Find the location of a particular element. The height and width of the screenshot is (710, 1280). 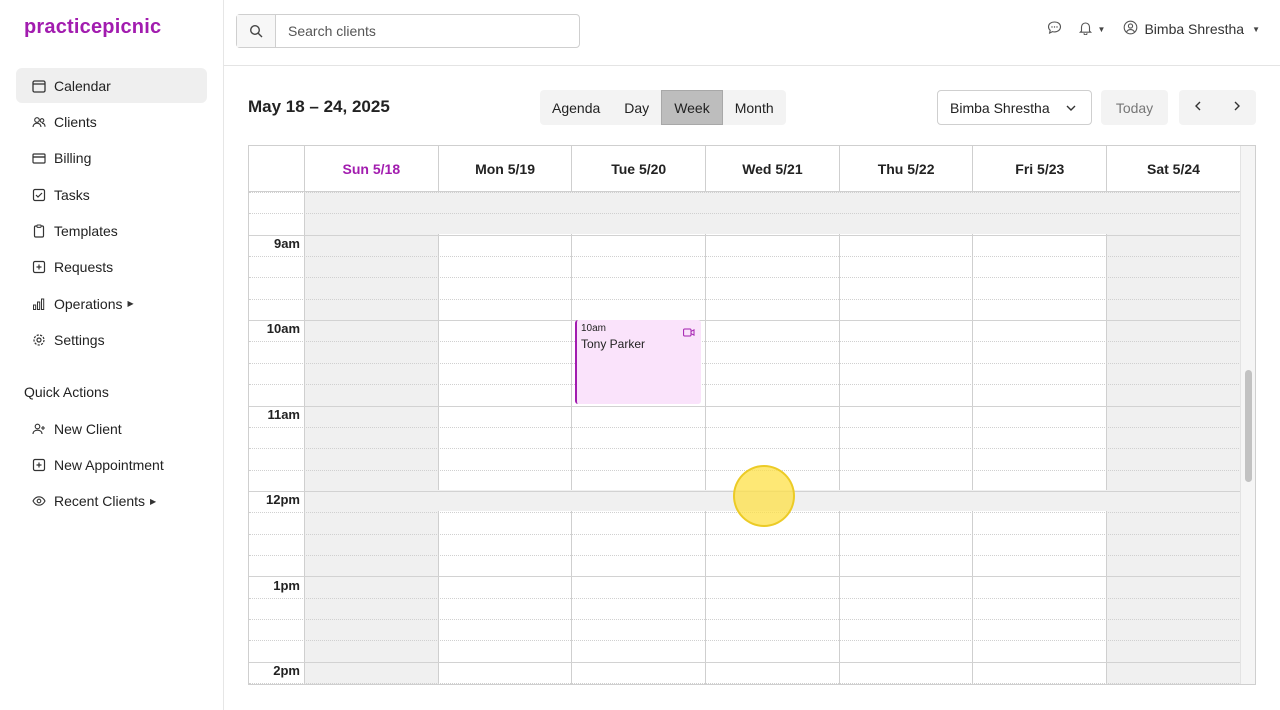

day-header-sun: Sun 5/18 is located at coordinates (372, 168).